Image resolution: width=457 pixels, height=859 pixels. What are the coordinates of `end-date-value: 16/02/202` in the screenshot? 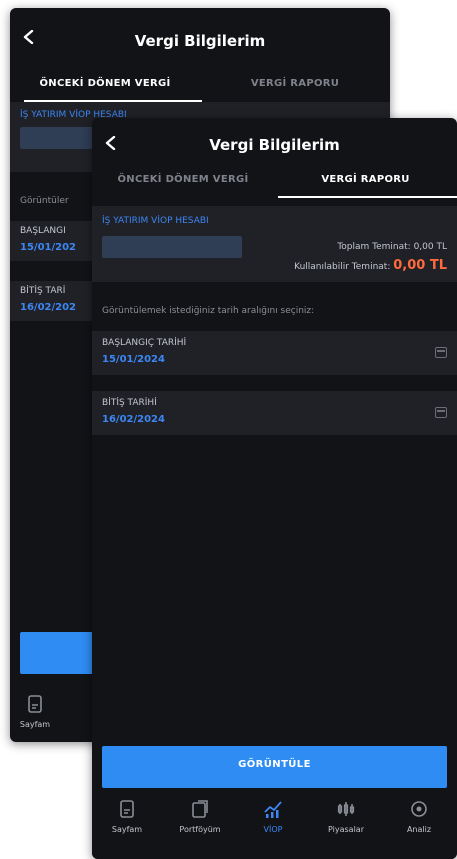 It's located at (48, 307).